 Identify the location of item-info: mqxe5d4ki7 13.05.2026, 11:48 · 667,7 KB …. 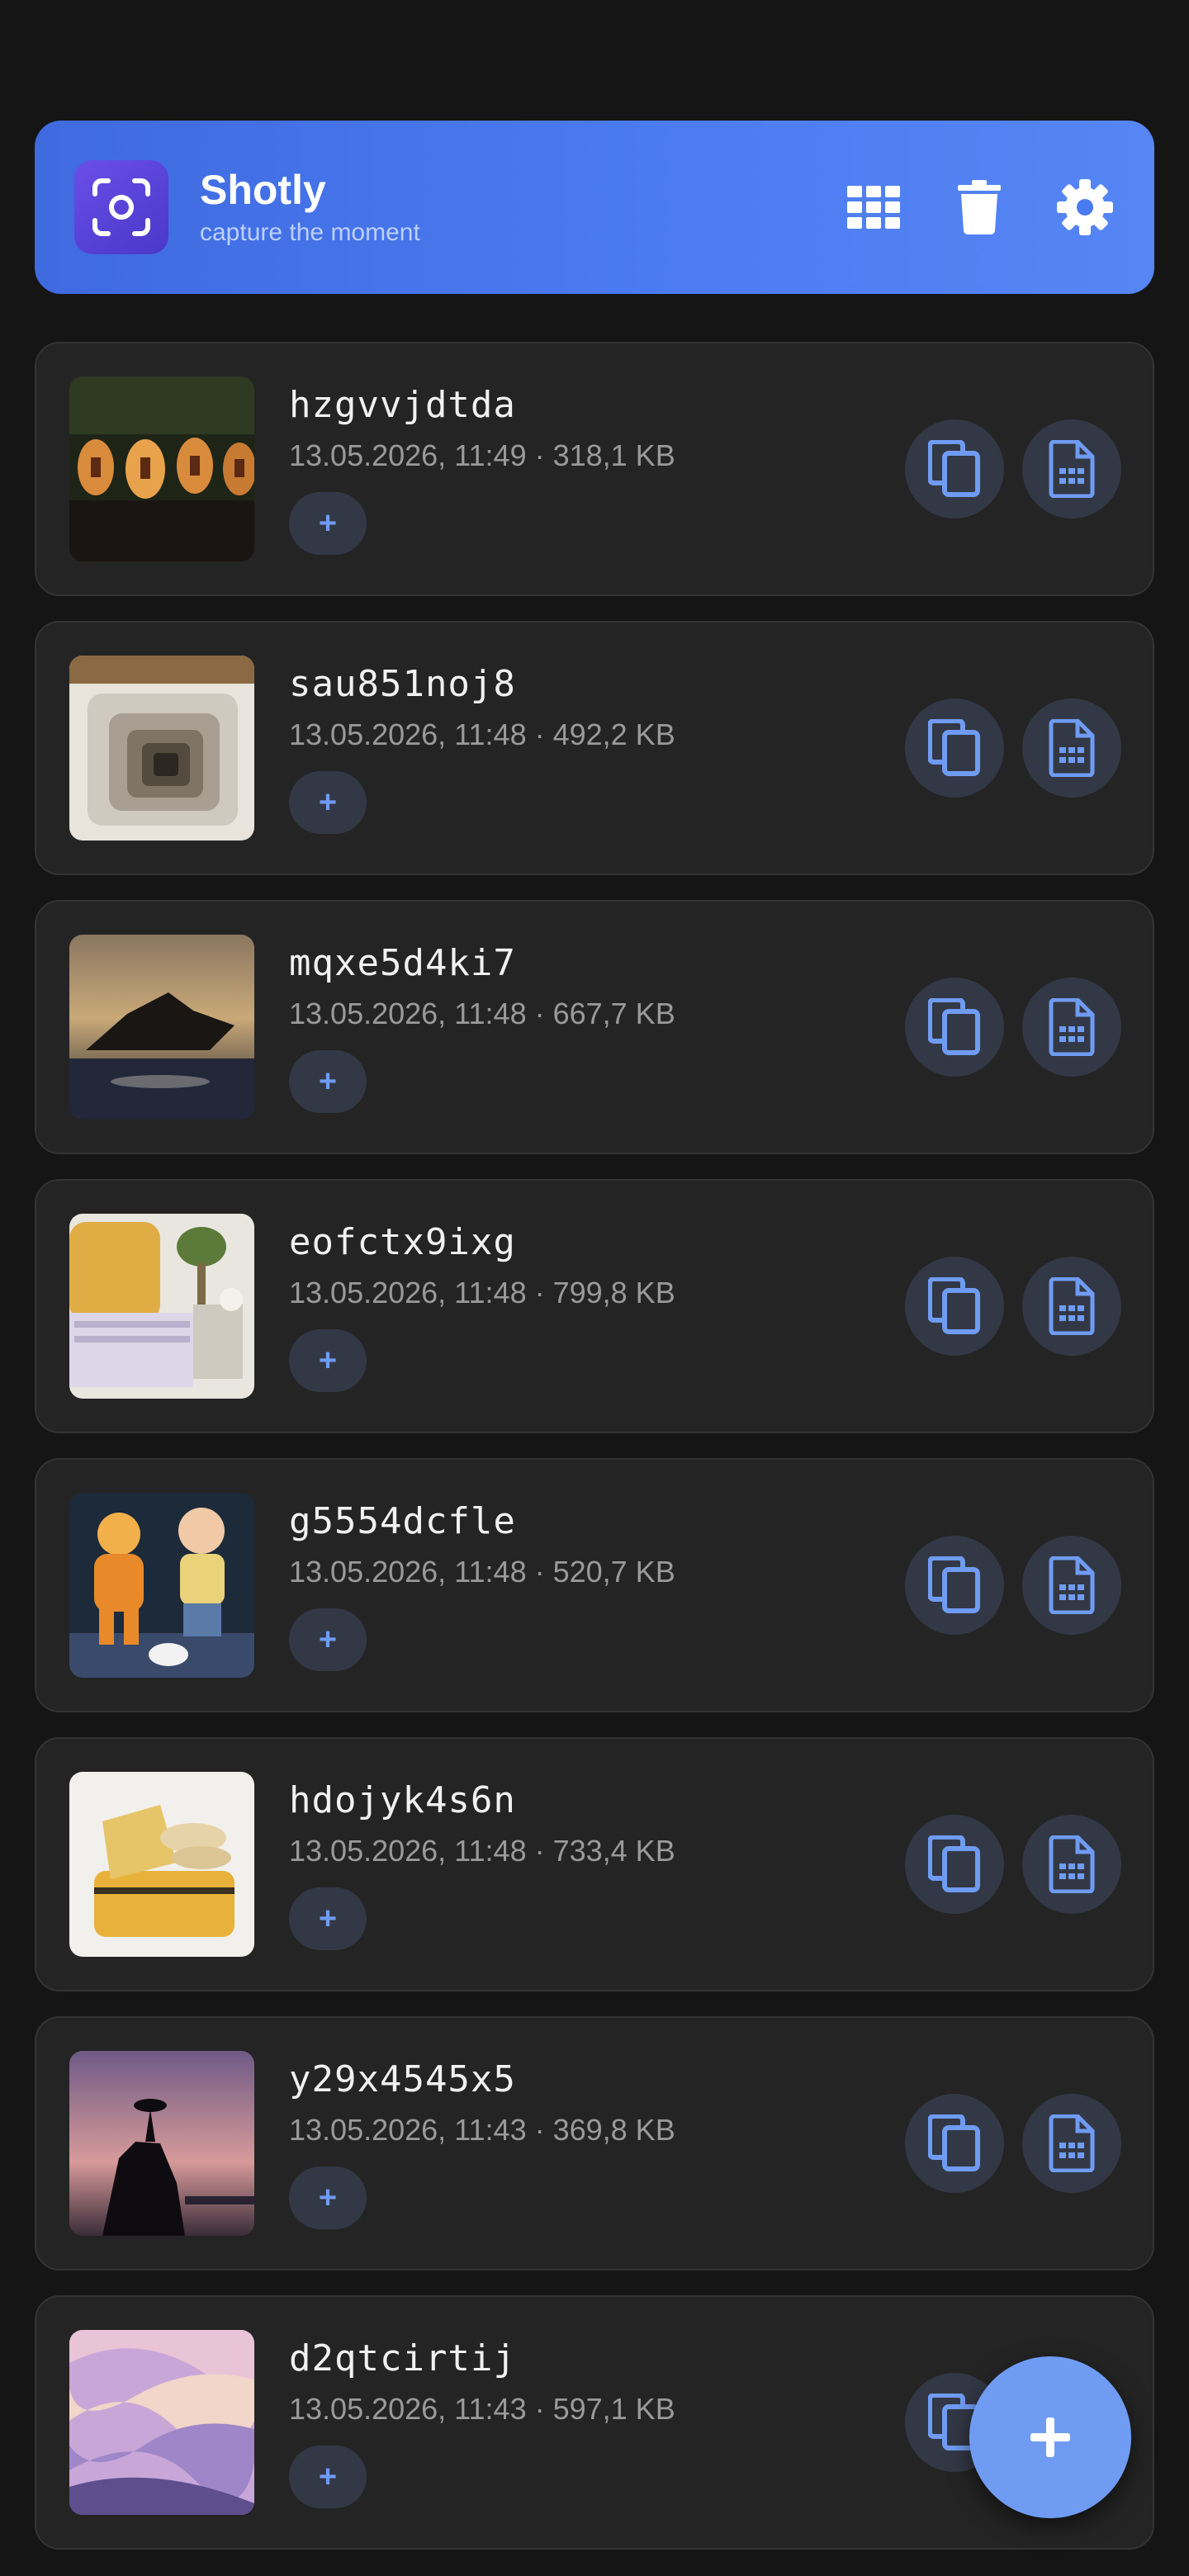
(482, 1027).